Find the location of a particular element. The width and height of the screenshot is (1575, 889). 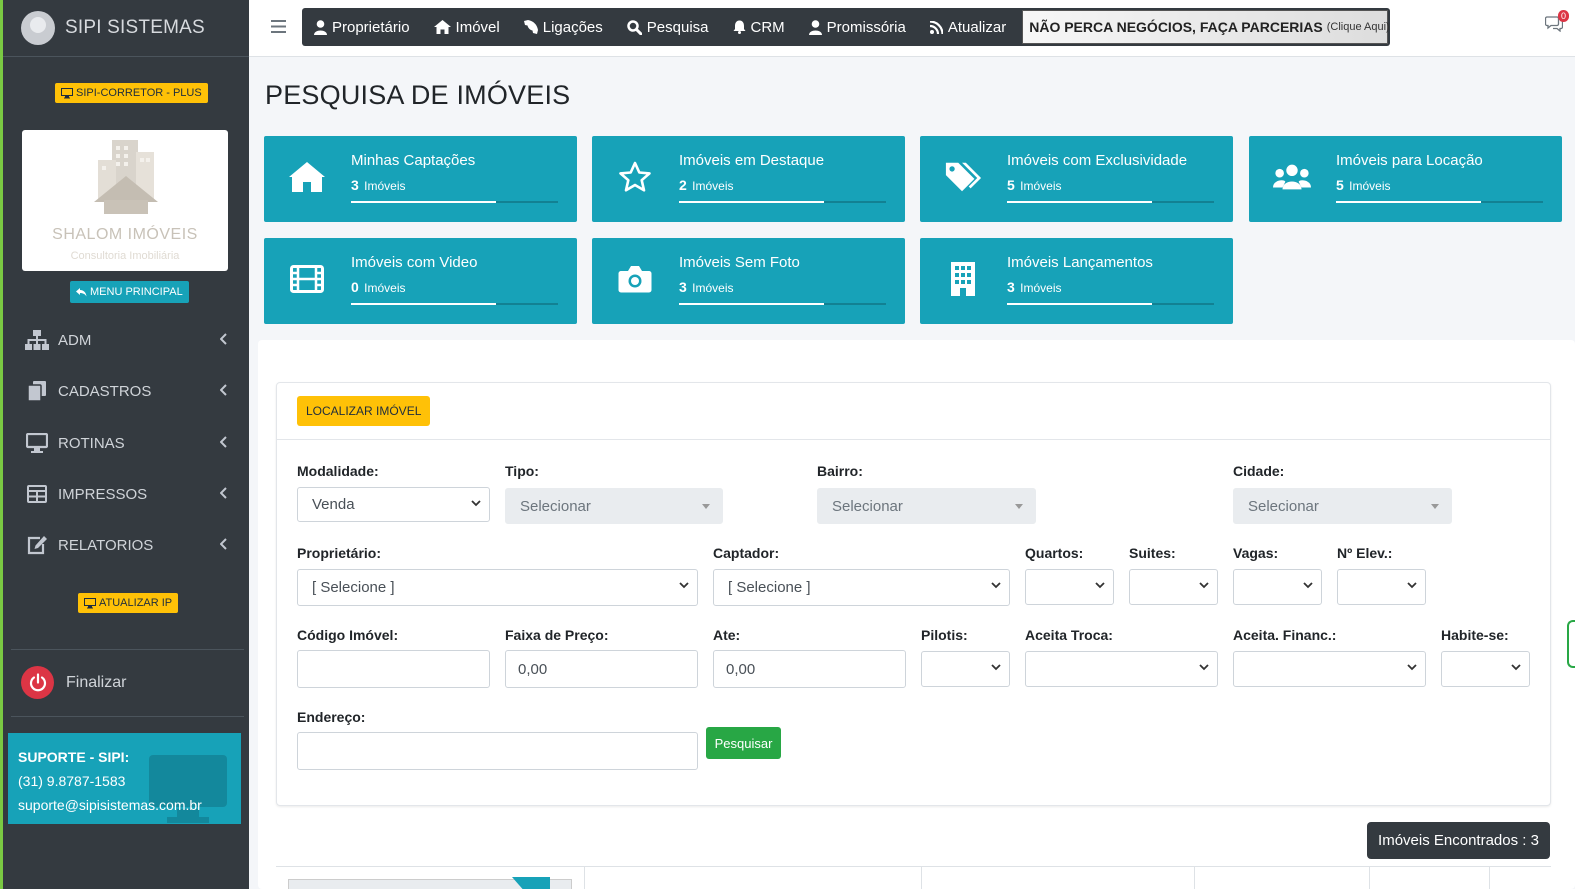

atualizar-ip-button: ATUALIZAR IP is located at coordinates (128, 603).